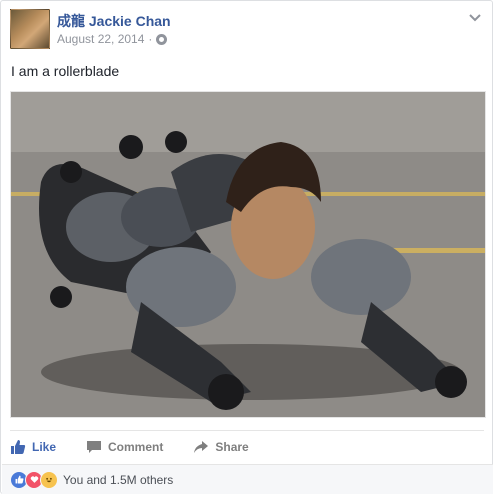 This screenshot has width=493, height=494. Describe the element at coordinates (49, 479) in the screenshot. I see `haha-reaction-icon` at that location.